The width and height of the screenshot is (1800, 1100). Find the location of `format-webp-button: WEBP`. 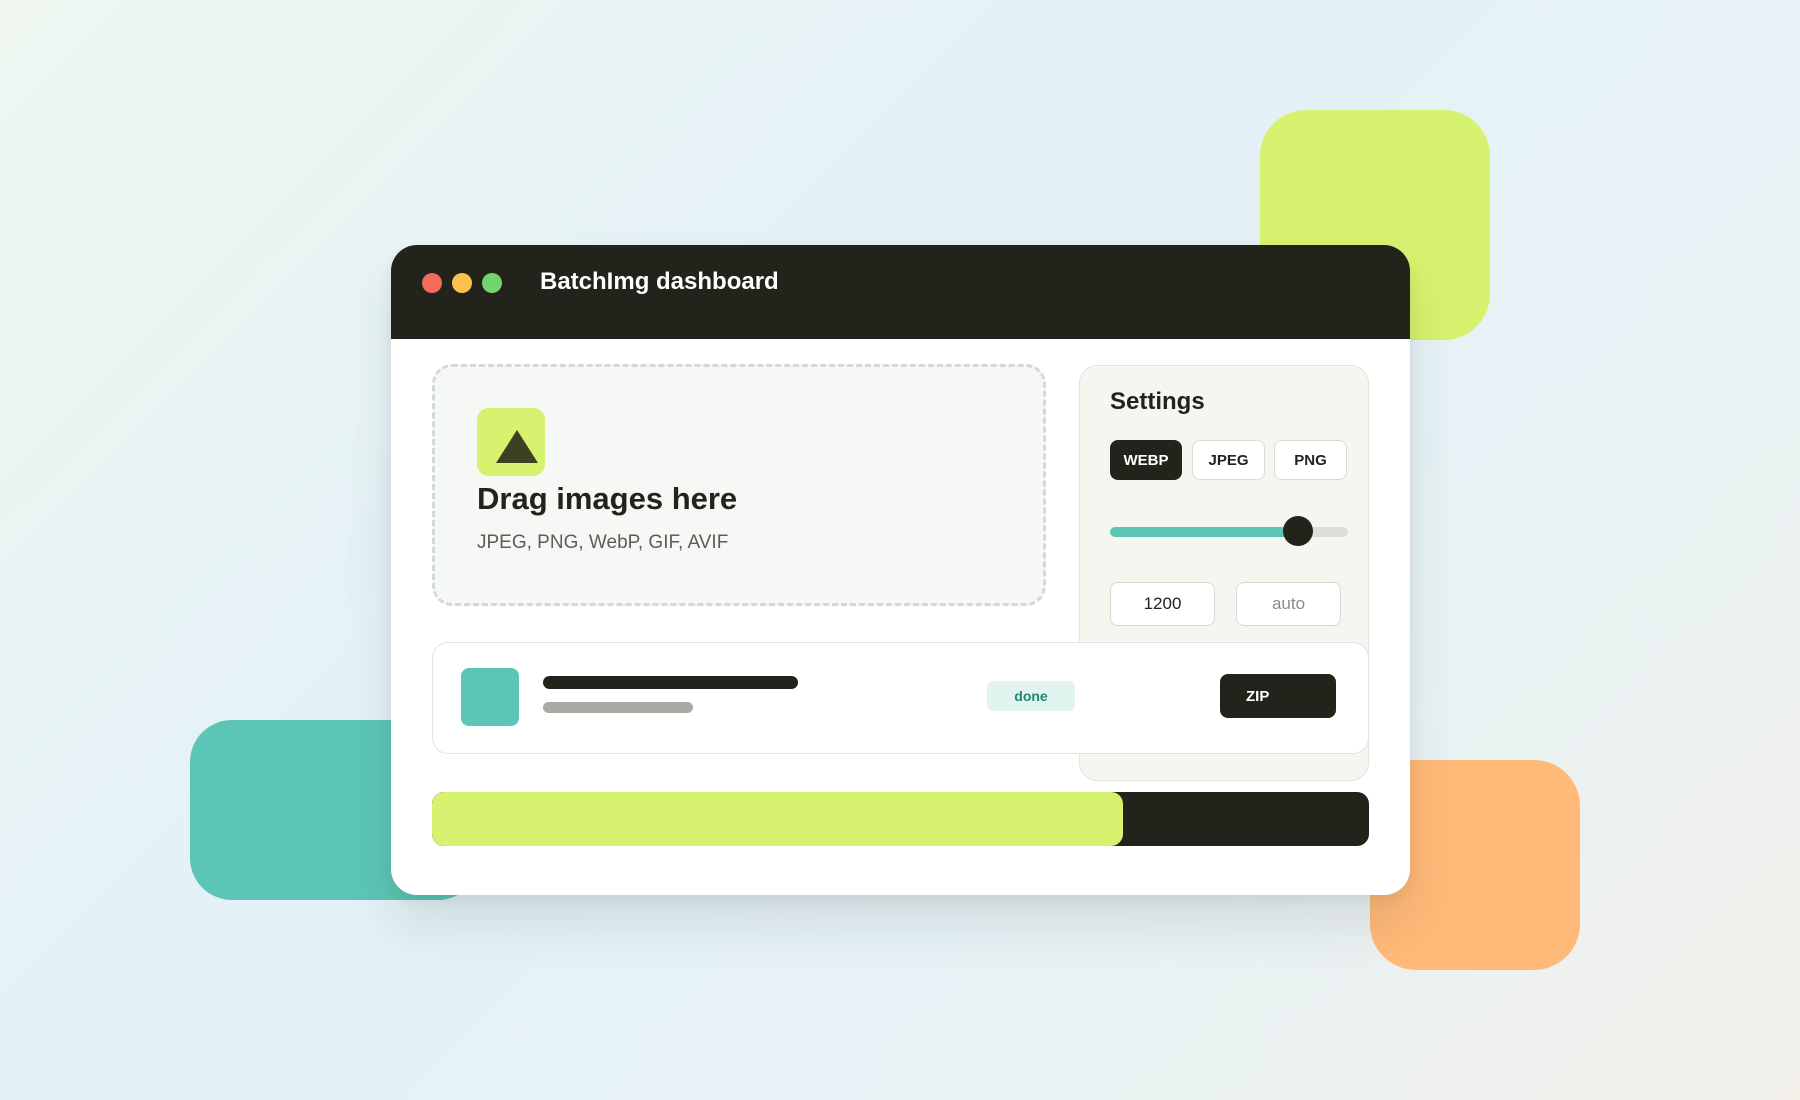

format-webp-button: WEBP is located at coordinates (1146, 460).